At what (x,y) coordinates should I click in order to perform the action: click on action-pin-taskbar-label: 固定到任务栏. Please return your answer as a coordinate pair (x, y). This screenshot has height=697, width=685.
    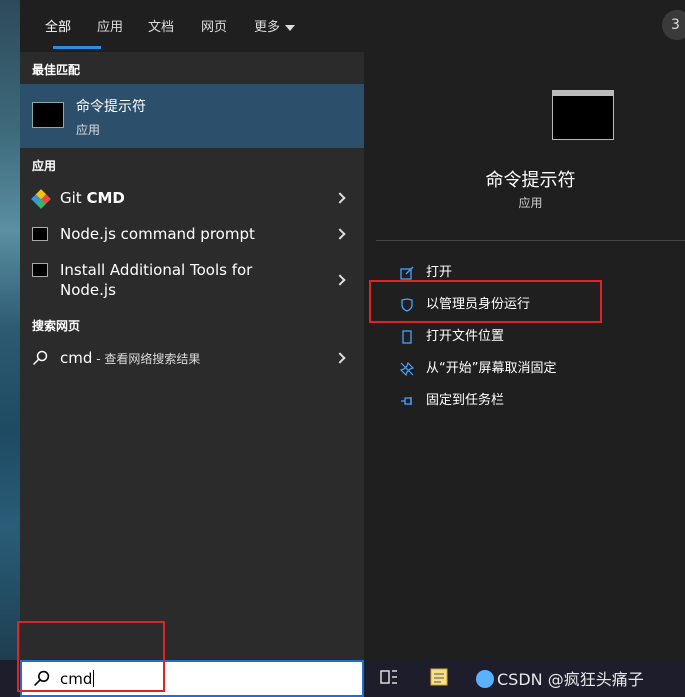
    Looking at the image, I should click on (465, 400).